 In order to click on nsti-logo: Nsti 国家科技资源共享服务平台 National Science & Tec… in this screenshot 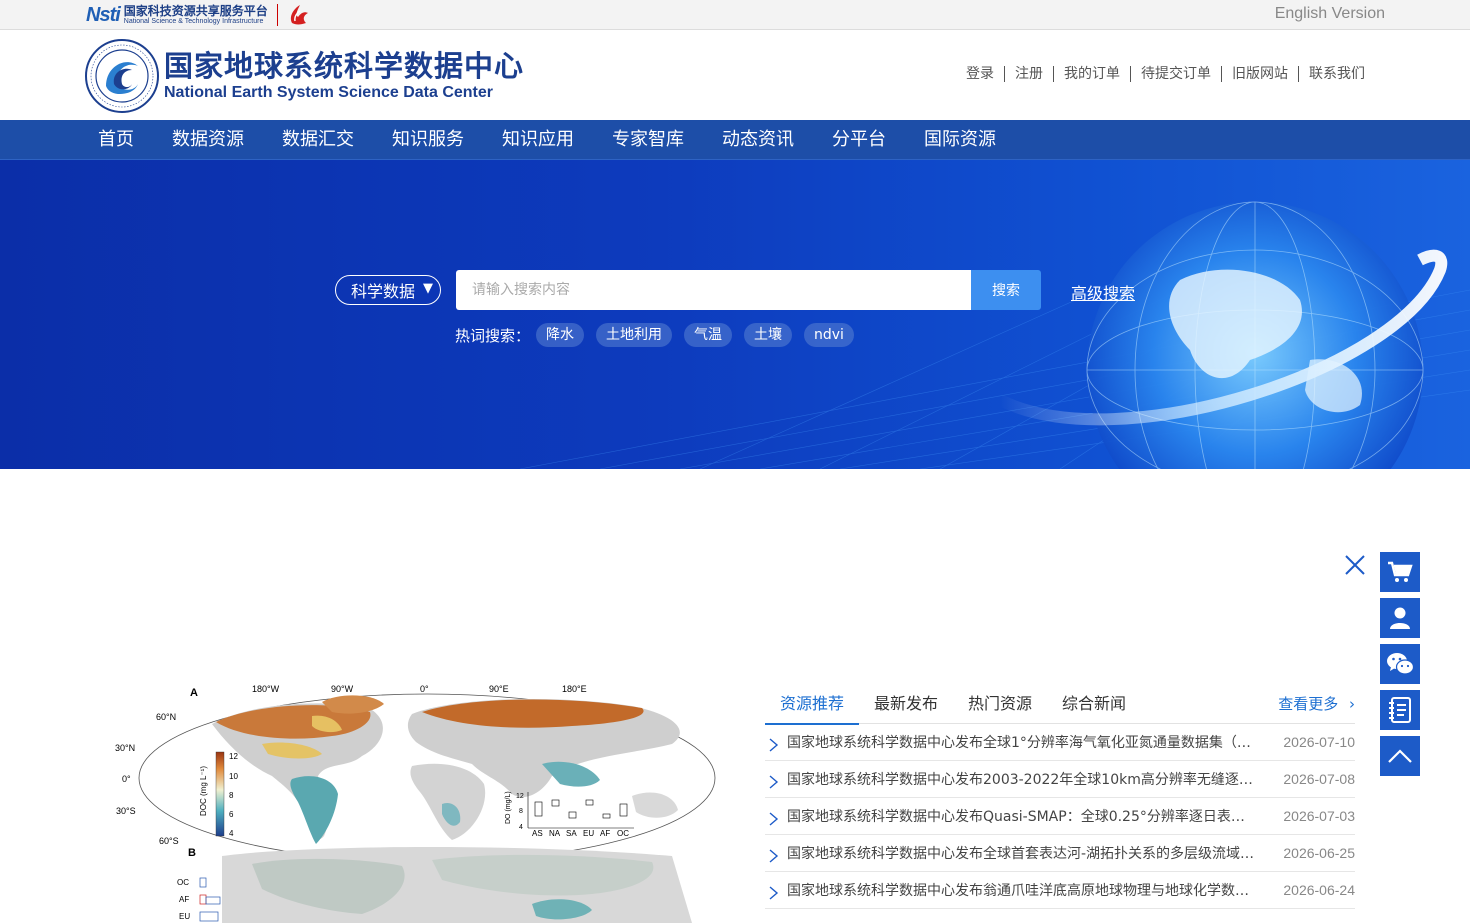, I will do `click(199, 15)`.